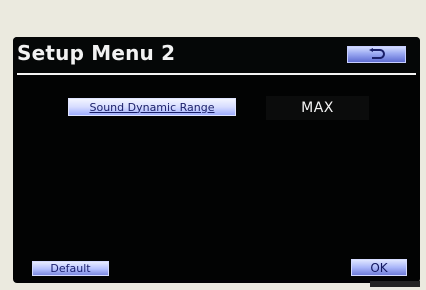 This screenshot has width=426, height=290. I want to click on corner-watermark, so click(395, 284).